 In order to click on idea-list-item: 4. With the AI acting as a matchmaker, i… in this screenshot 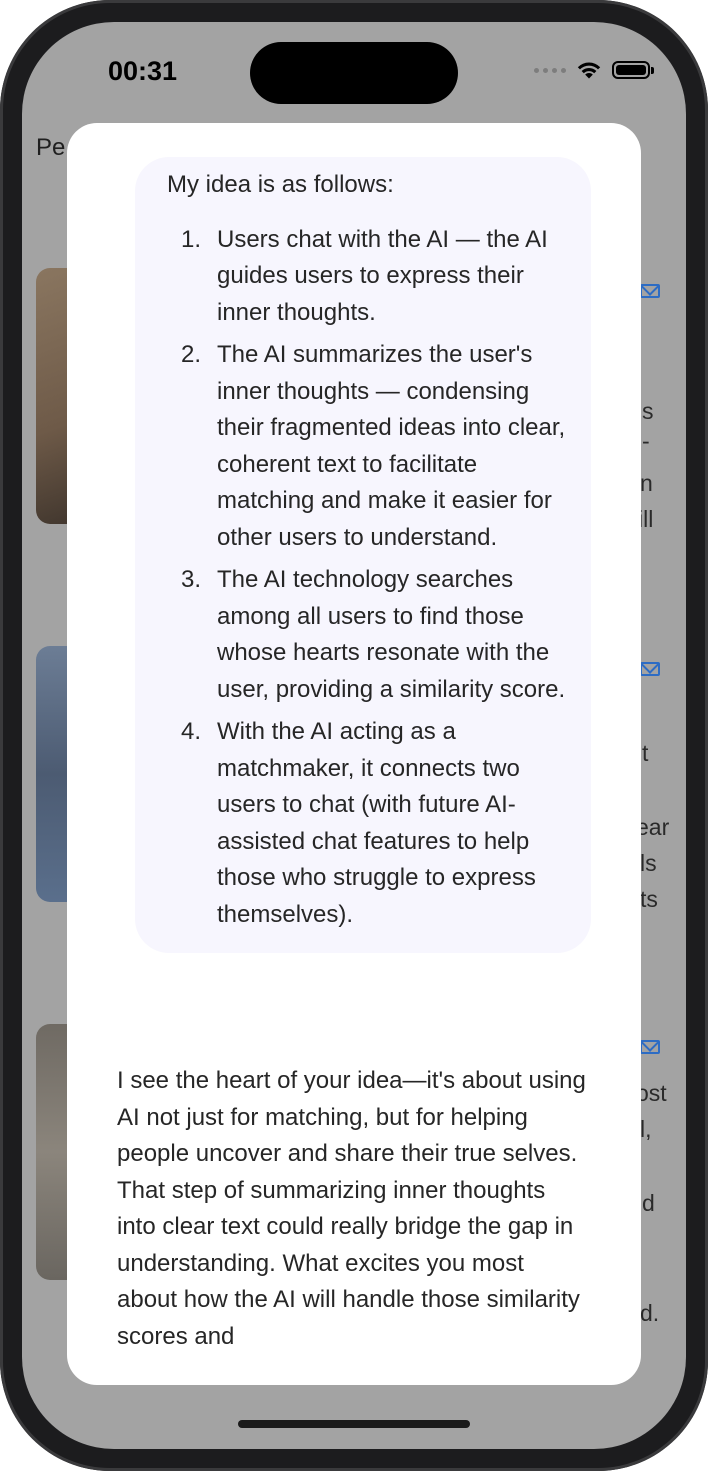, I will do `click(368, 823)`.